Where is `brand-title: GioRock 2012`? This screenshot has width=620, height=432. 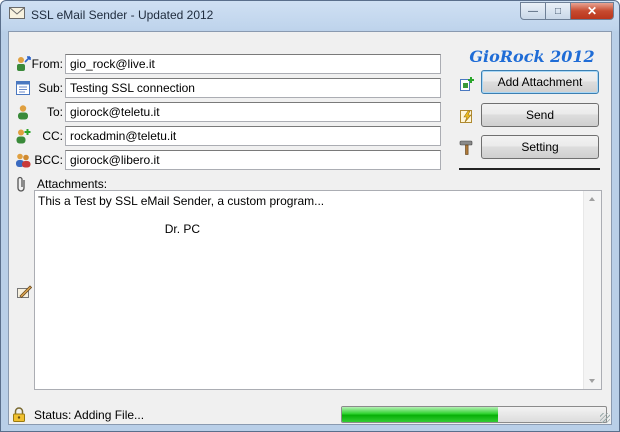
brand-title: GioRock 2012 is located at coordinates (532, 56).